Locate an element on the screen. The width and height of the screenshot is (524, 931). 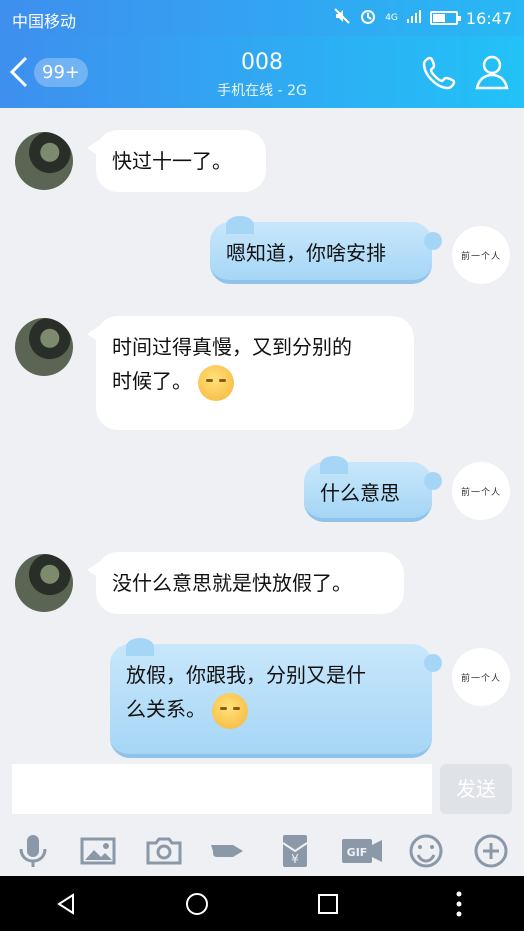
alarm-icon is located at coordinates (368, 18).